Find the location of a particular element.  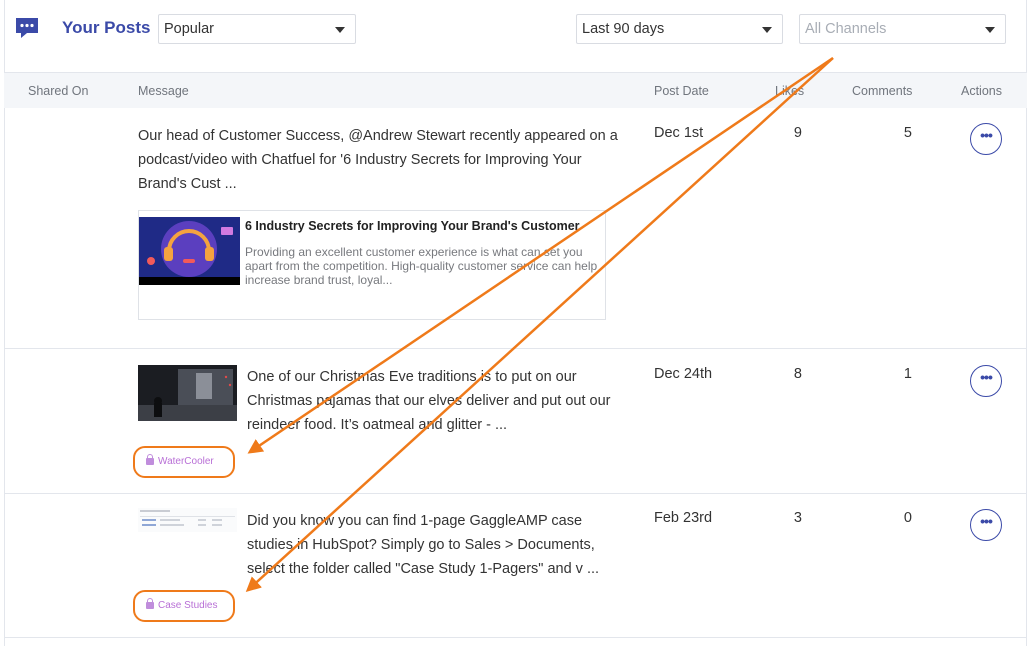

column-message: Message is located at coordinates (163, 91).